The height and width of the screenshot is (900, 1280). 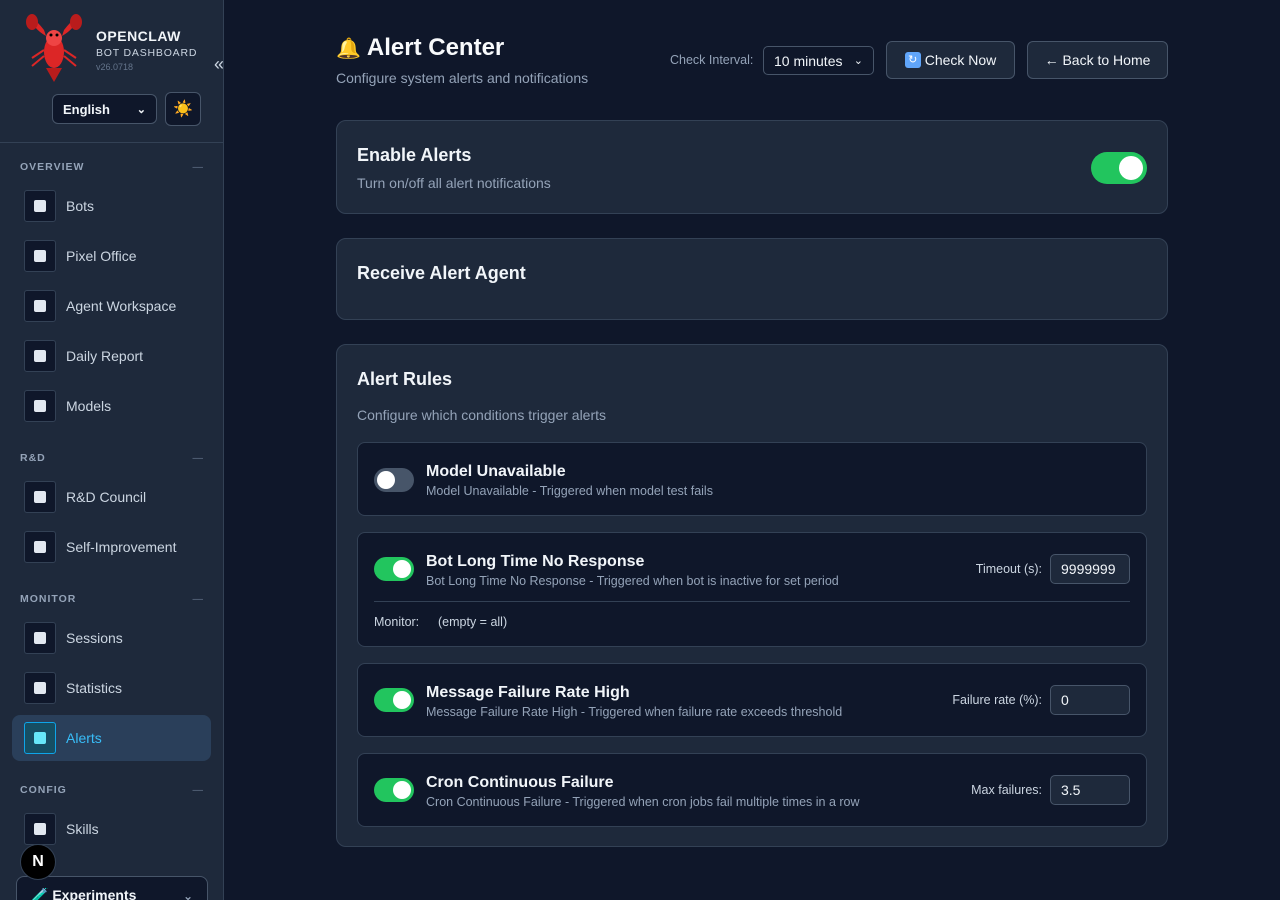 I want to click on sidebar-item-label: Self-Improvement, so click(x=121, y=547).